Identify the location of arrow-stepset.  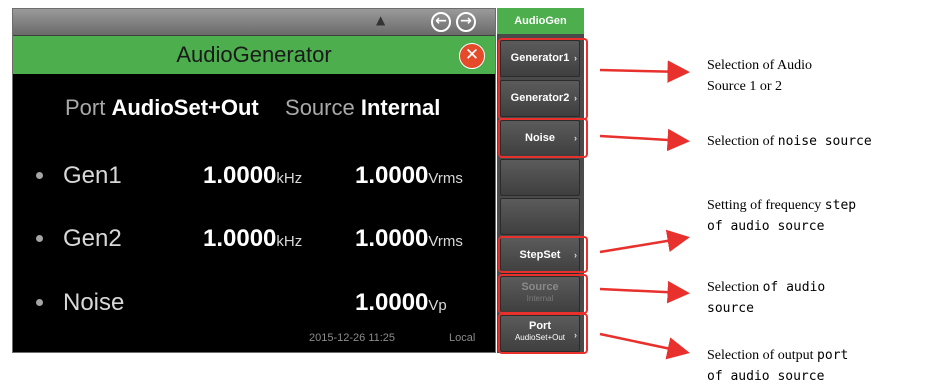
(644, 241).